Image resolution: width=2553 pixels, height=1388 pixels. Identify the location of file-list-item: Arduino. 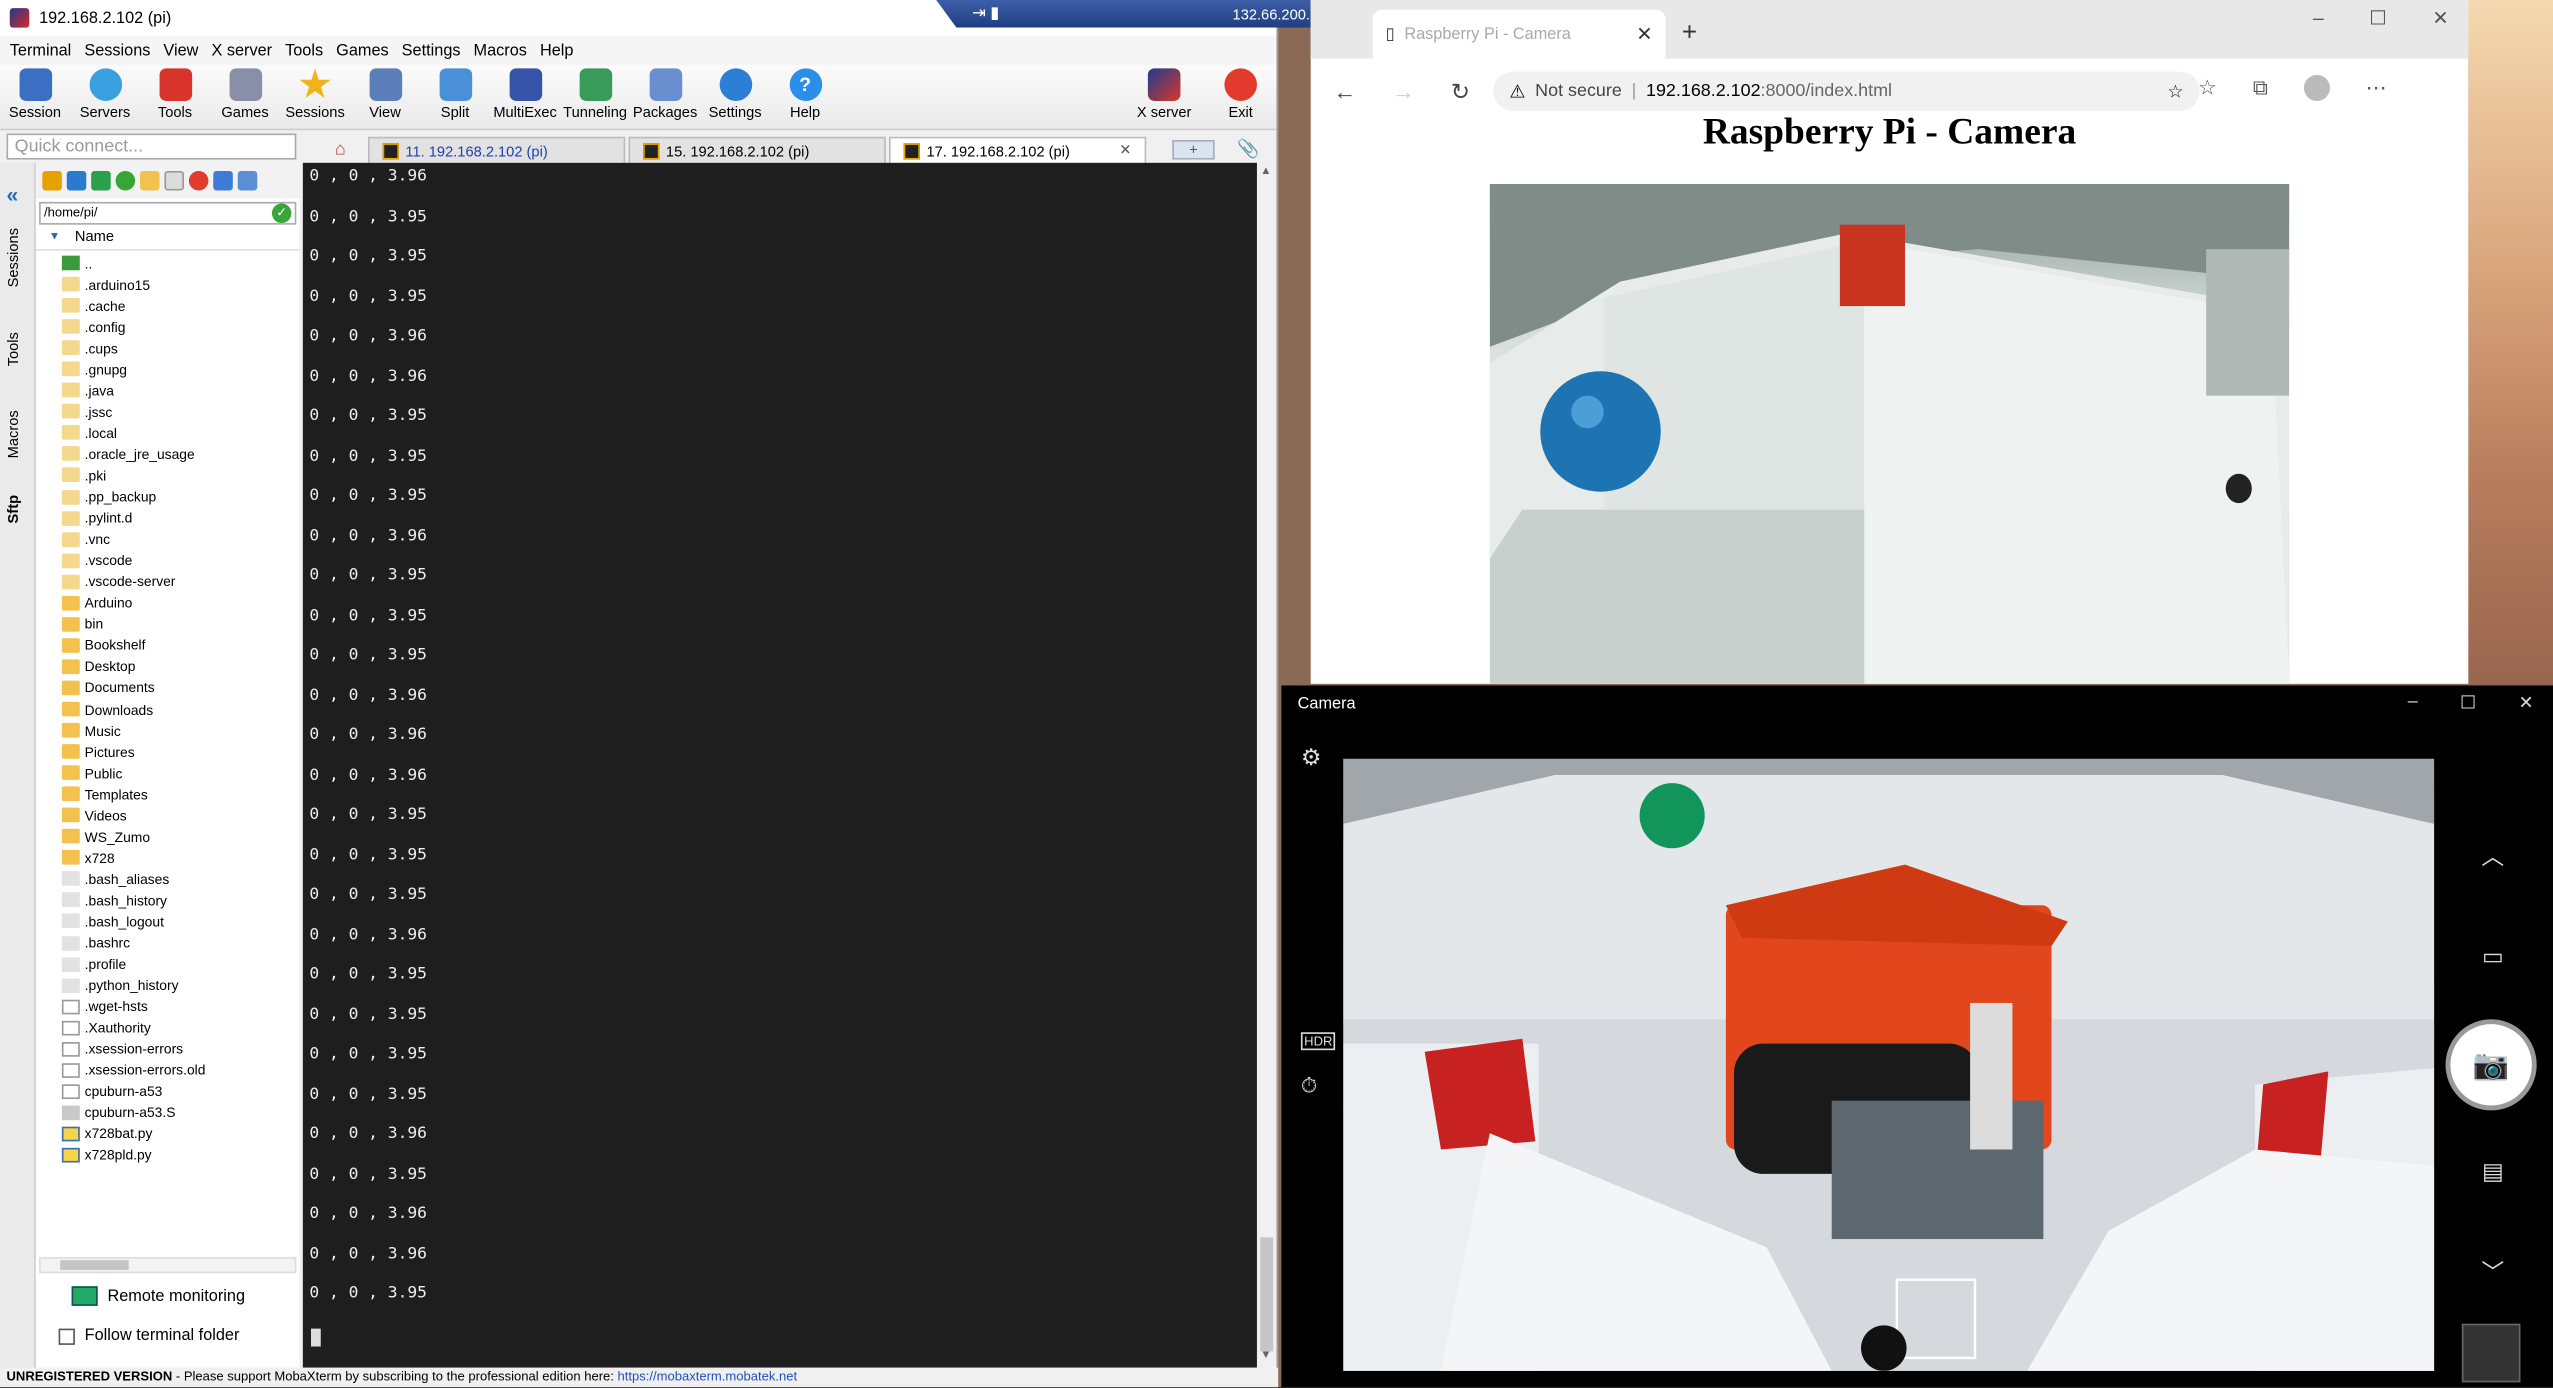
(180, 602).